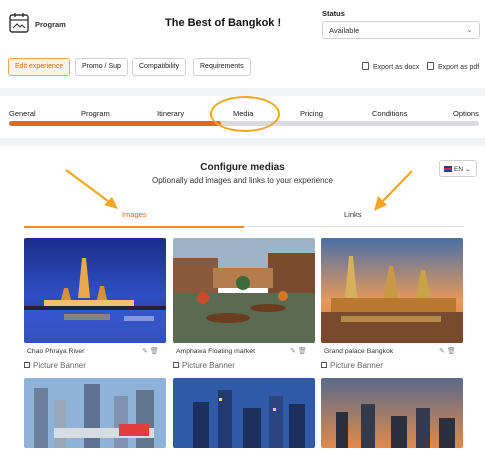 Image resolution: width=485 pixels, height=450 pixels. I want to click on tab-divider, so click(354, 226).